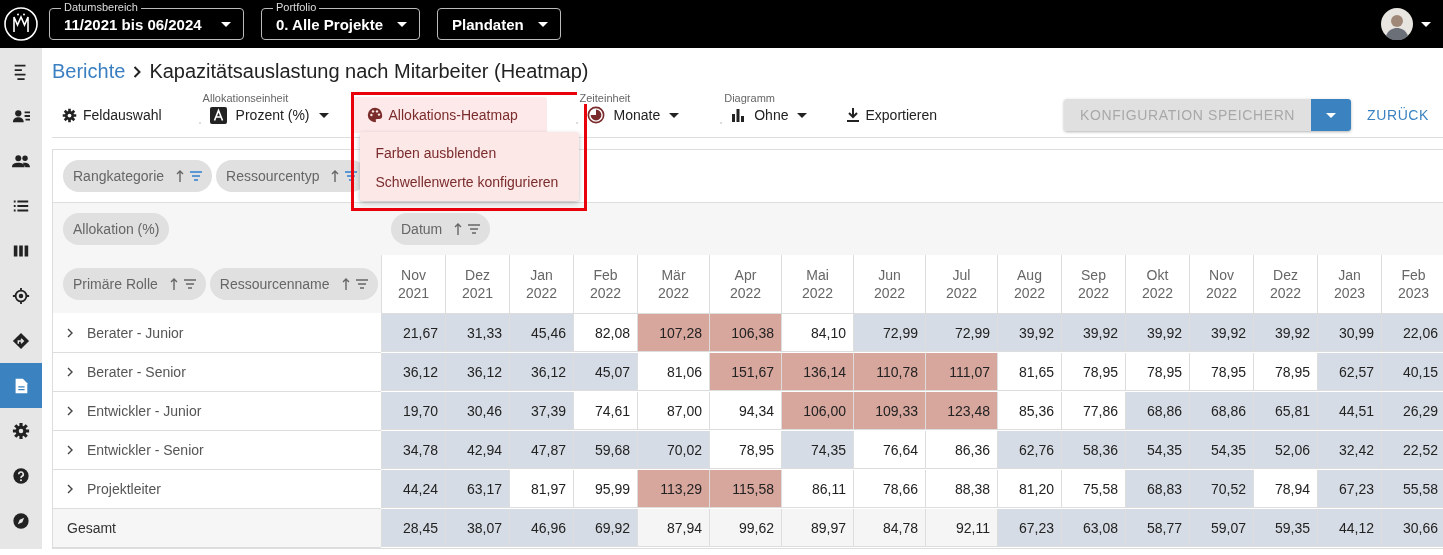 This screenshot has width=1443, height=555. Describe the element at coordinates (488, 24) in the screenshot. I see `select-value: Plandaten` at that location.